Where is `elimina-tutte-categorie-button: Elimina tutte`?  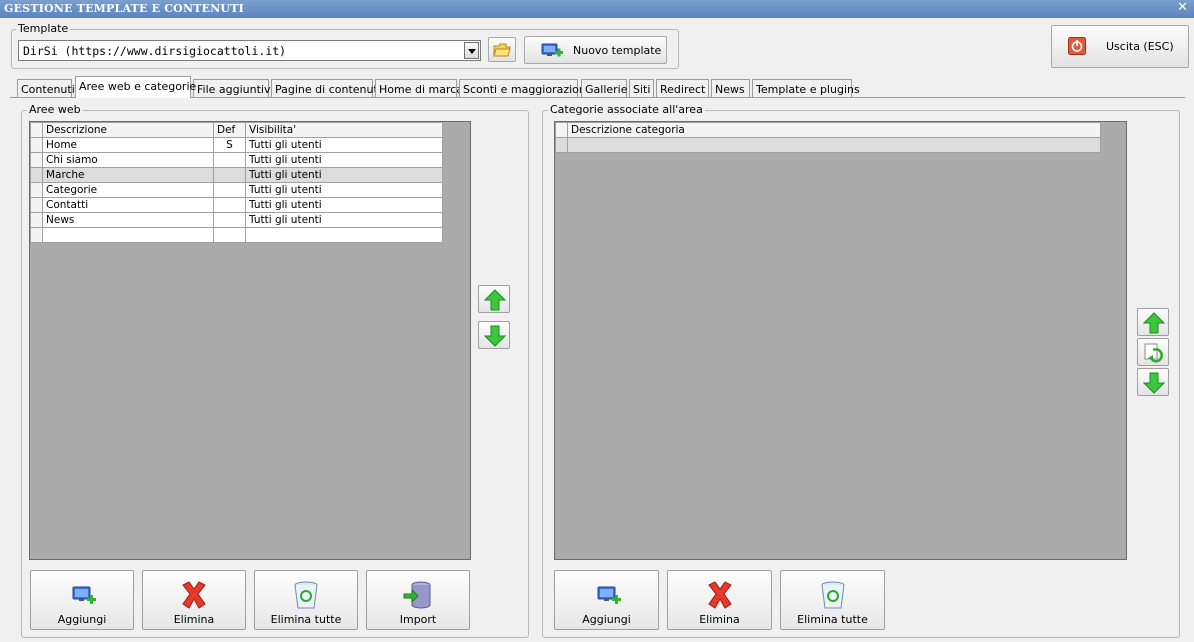 elimina-tutte-categorie-button: Elimina tutte is located at coordinates (832, 600).